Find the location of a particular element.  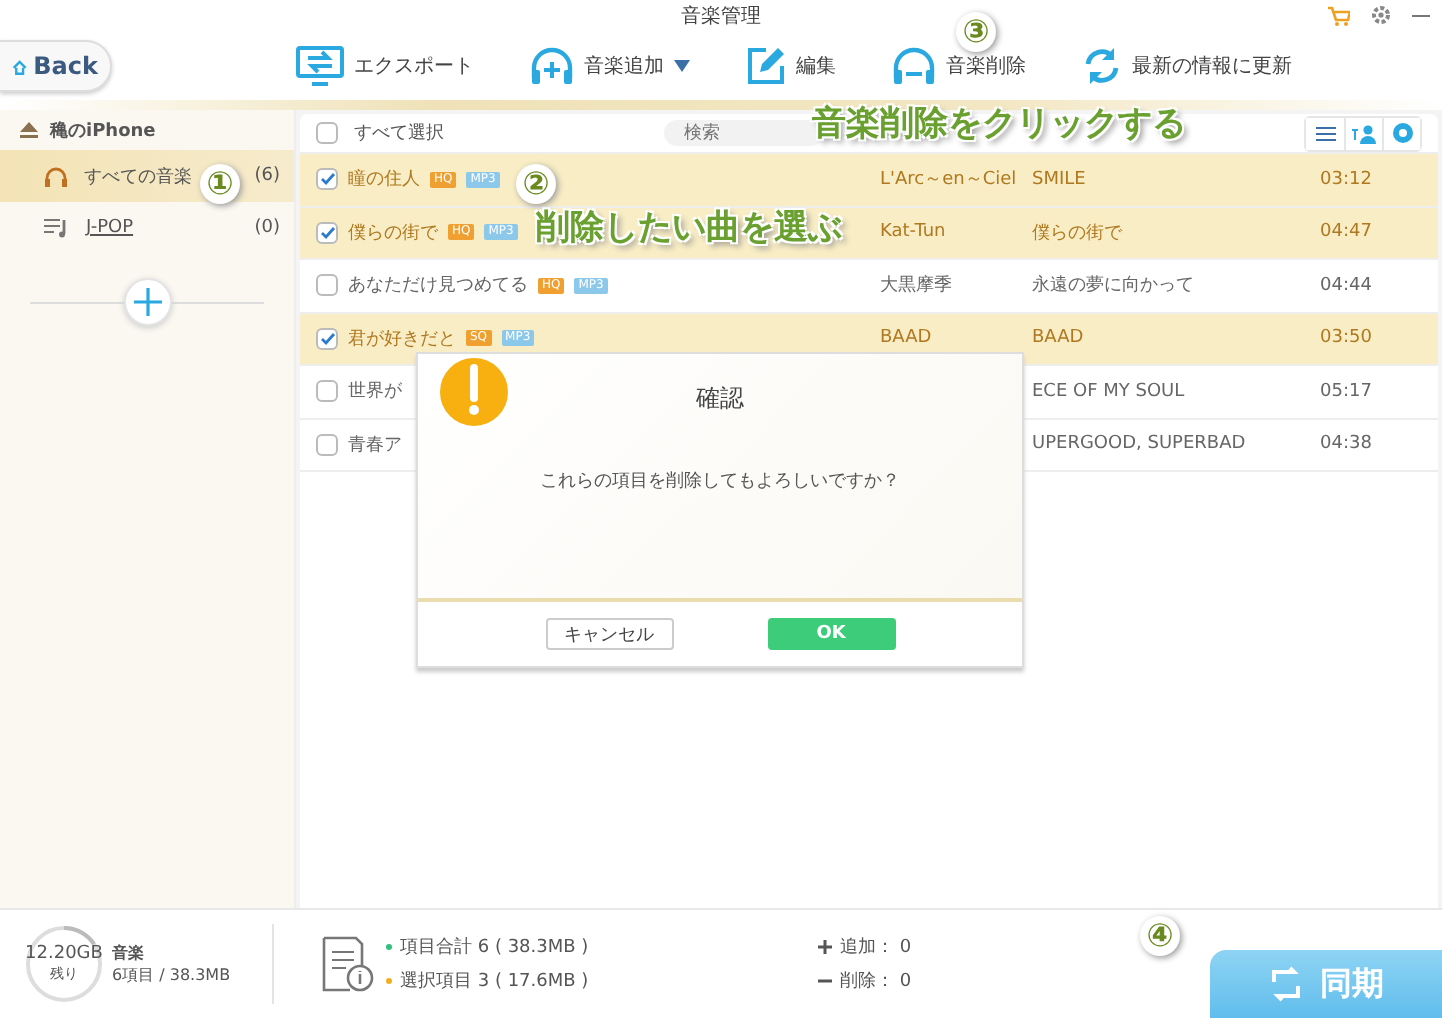

artist-cell: Kat-Tun is located at coordinates (913, 232).